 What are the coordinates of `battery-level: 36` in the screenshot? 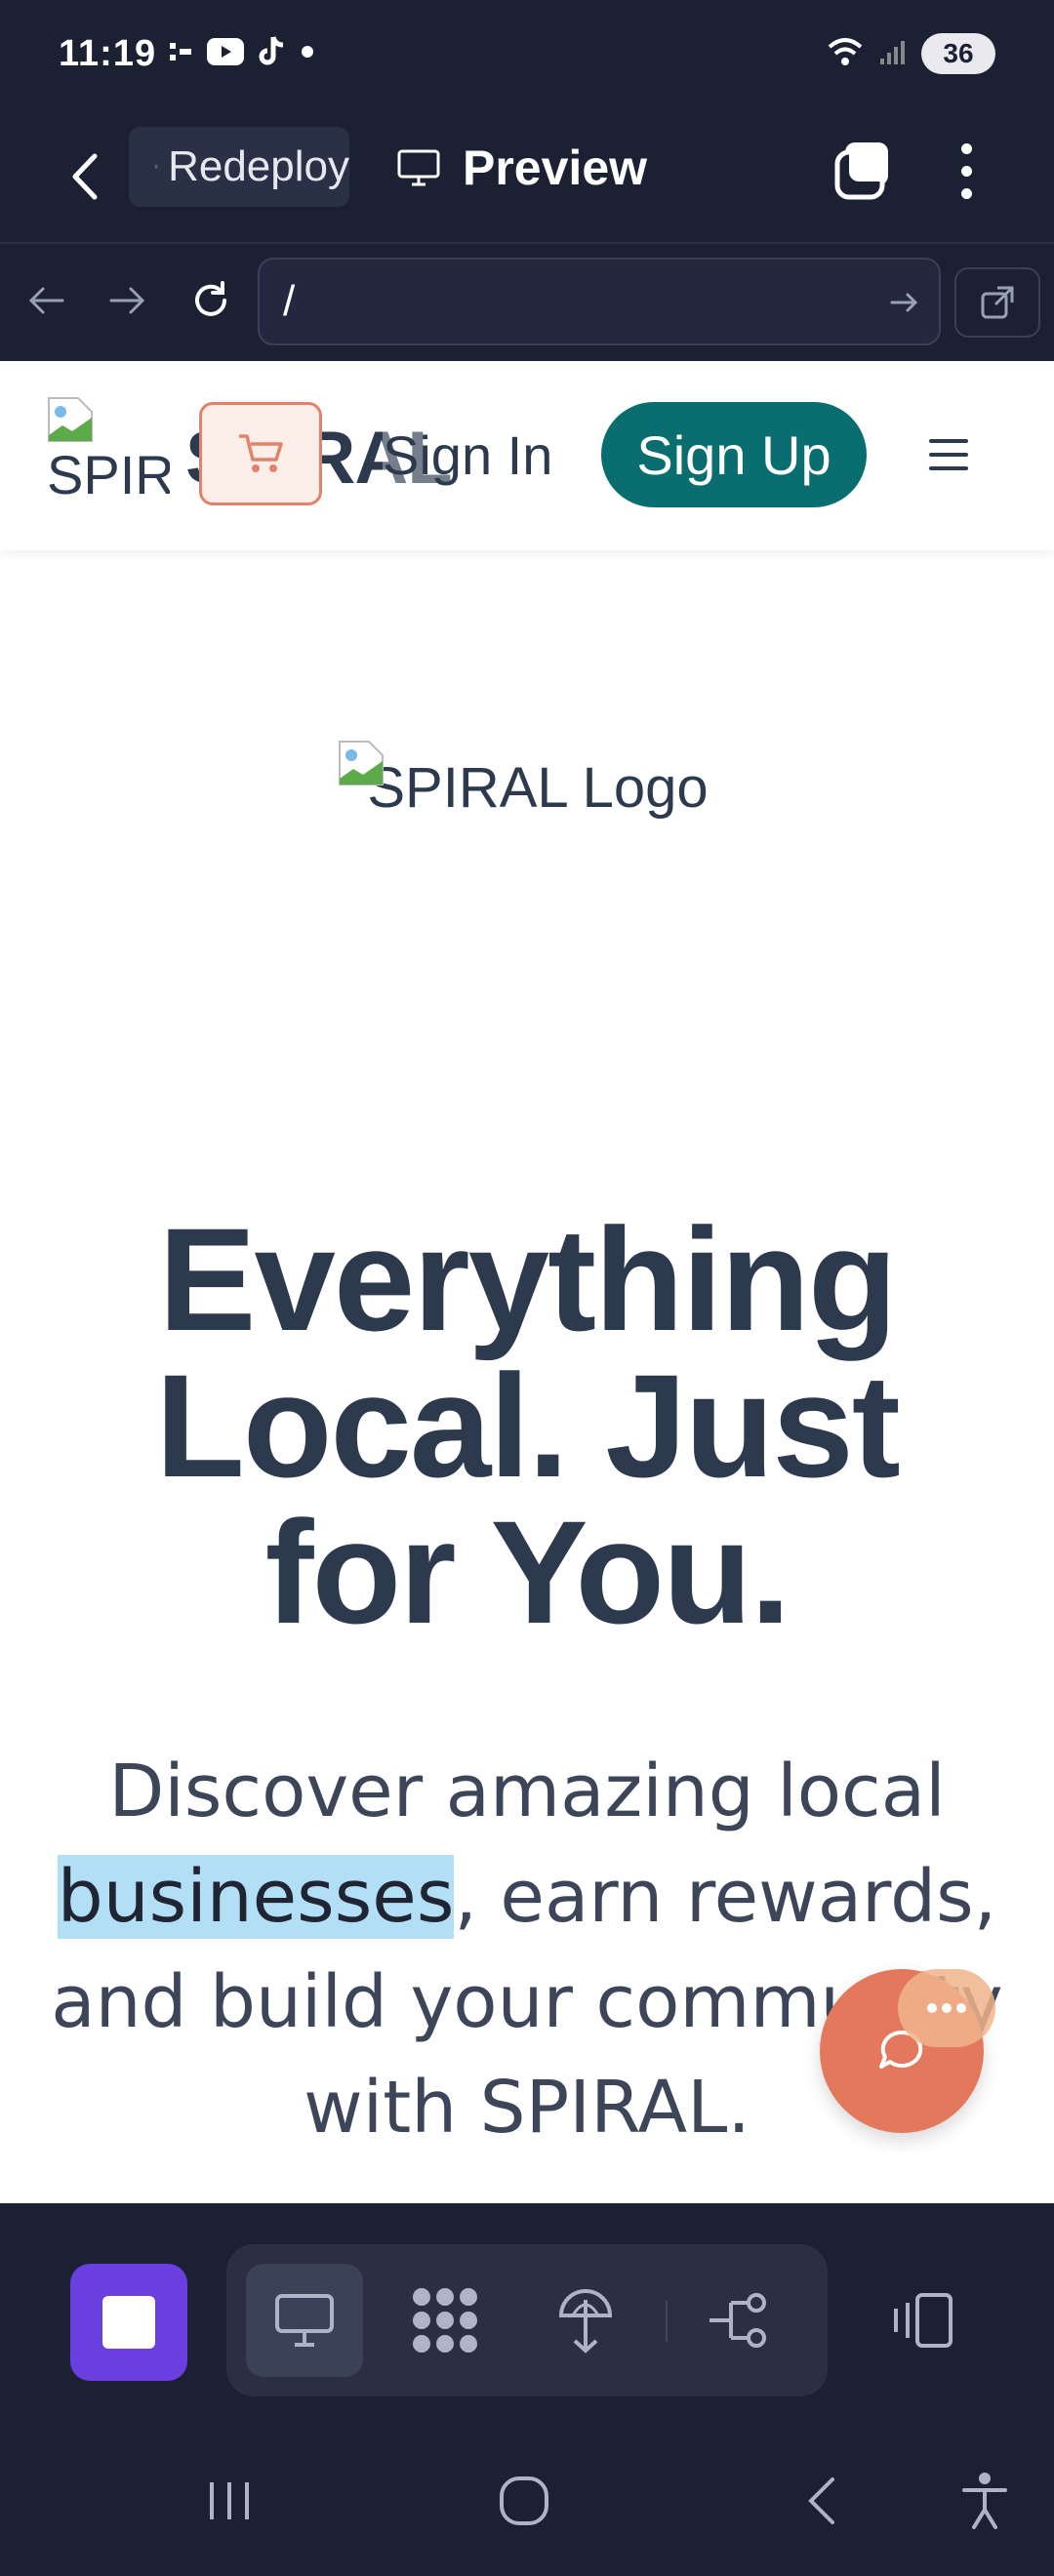 It's located at (958, 53).